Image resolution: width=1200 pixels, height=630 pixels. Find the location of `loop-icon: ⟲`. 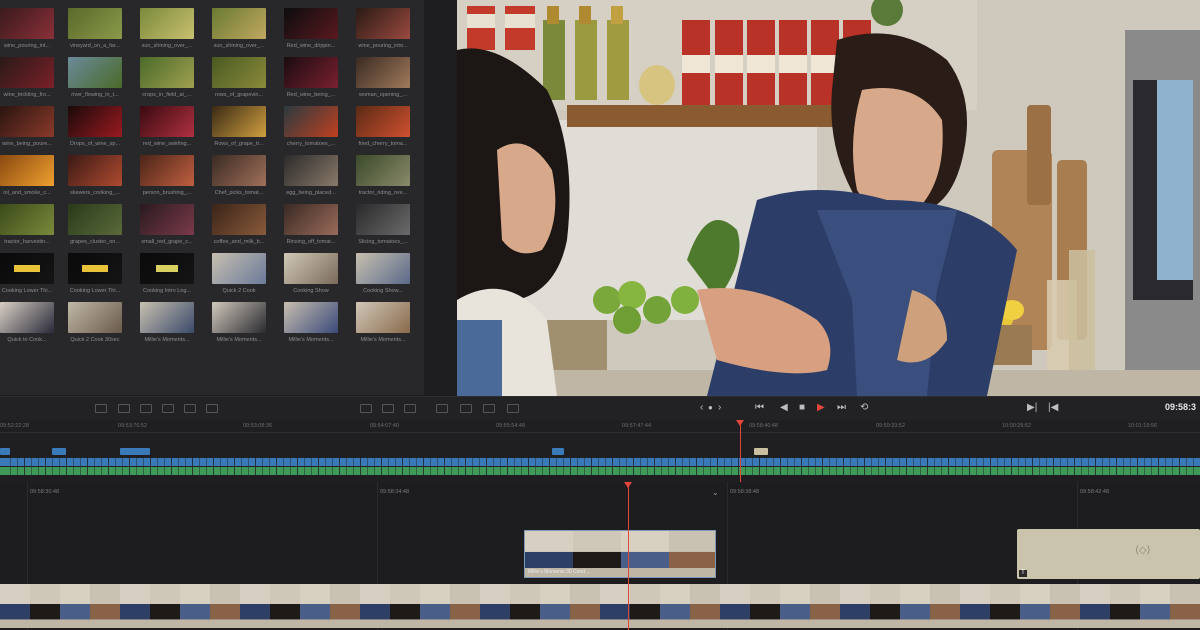

loop-icon: ⟲ is located at coordinates (864, 408).